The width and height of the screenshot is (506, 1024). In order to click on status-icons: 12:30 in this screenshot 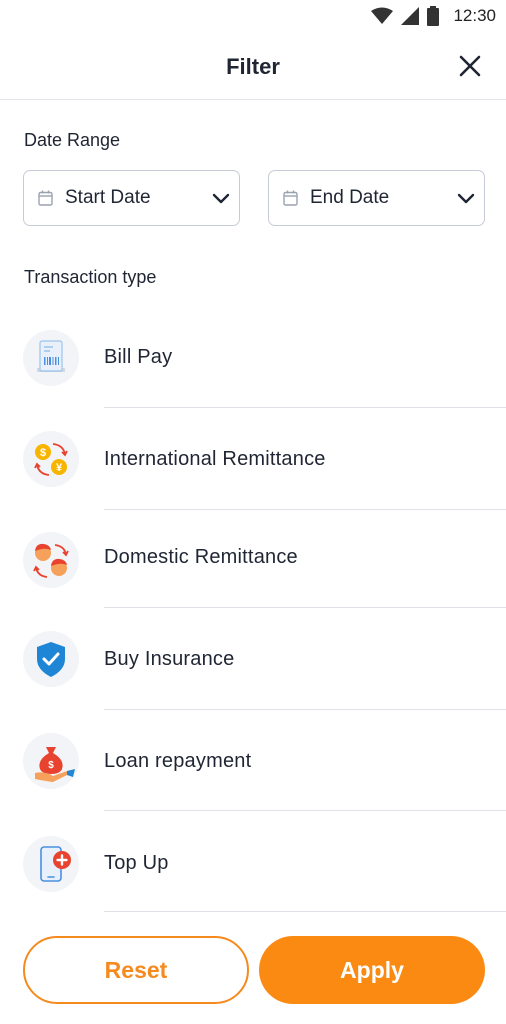, I will do `click(433, 16)`.